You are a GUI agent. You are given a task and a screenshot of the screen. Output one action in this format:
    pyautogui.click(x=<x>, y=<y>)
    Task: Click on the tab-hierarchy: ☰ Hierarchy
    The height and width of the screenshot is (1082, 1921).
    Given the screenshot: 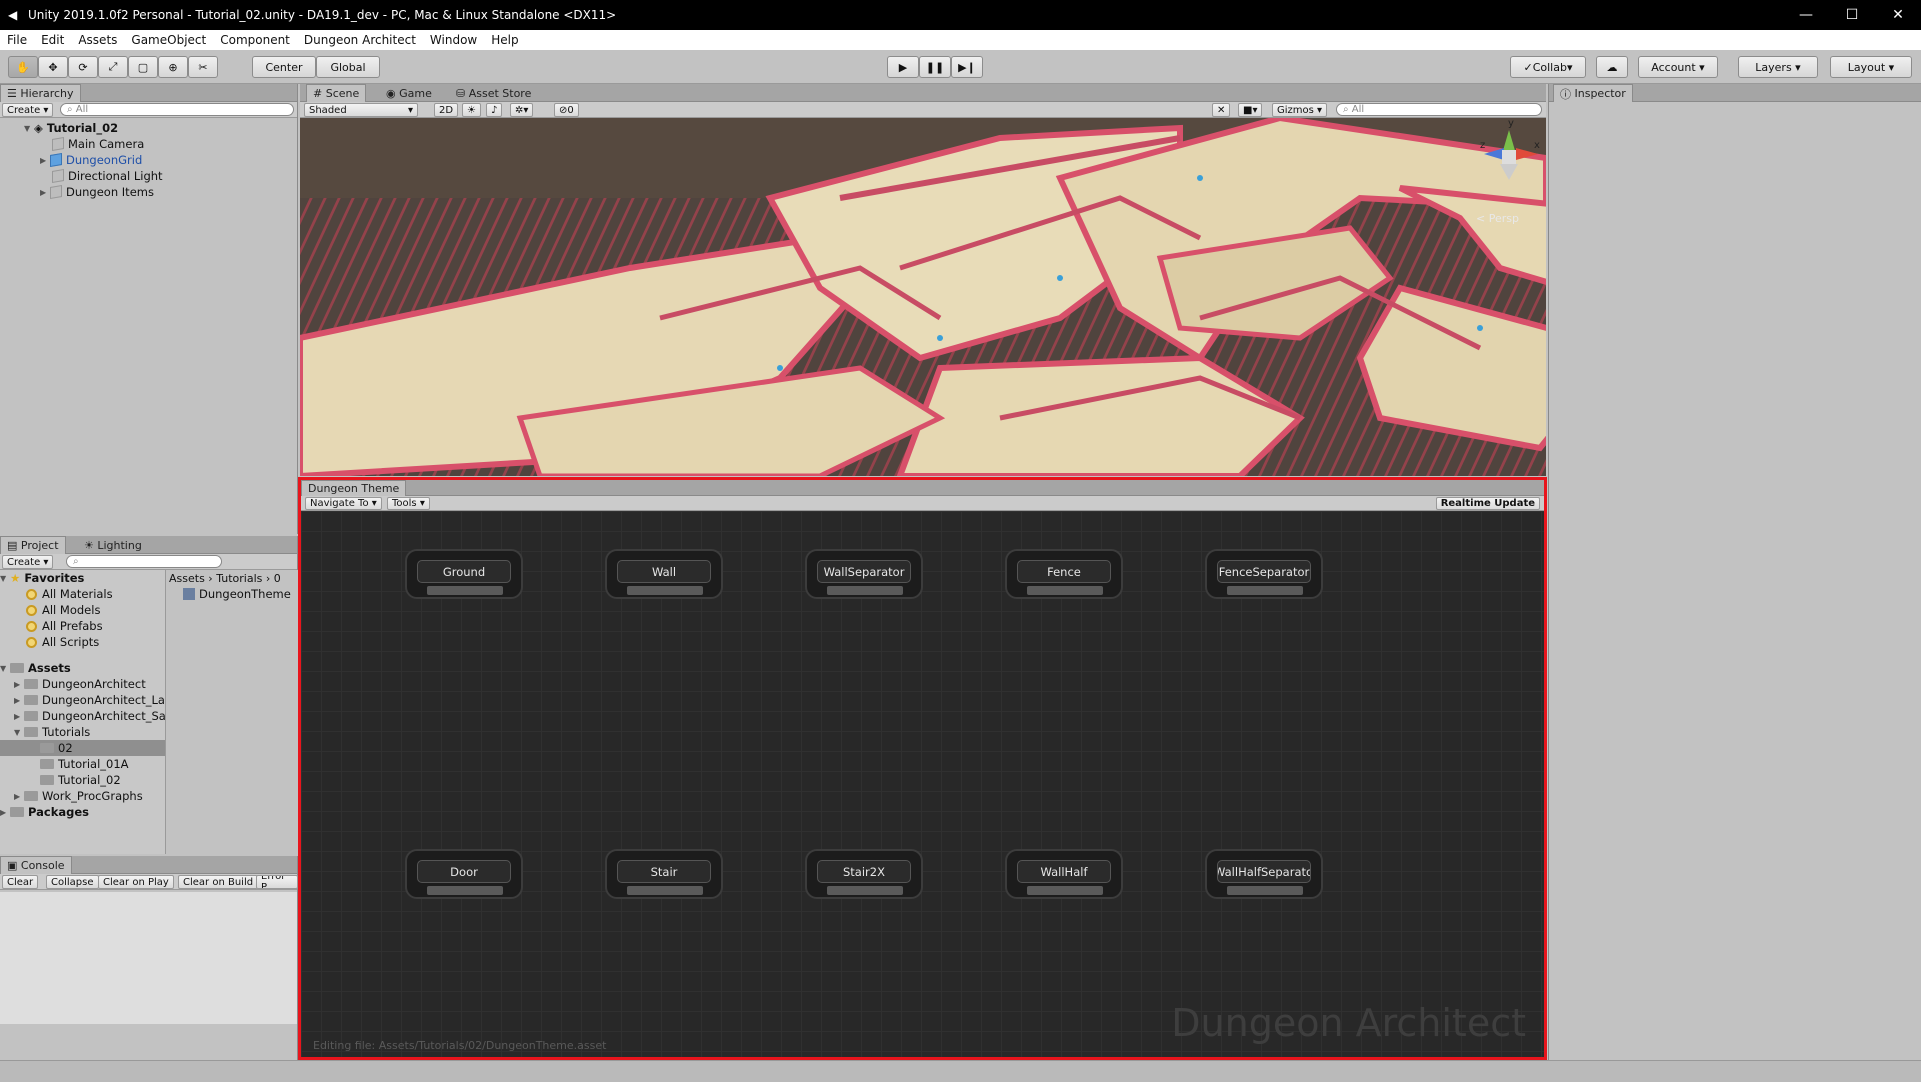 What is the action you would take?
    pyautogui.click(x=40, y=93)
    